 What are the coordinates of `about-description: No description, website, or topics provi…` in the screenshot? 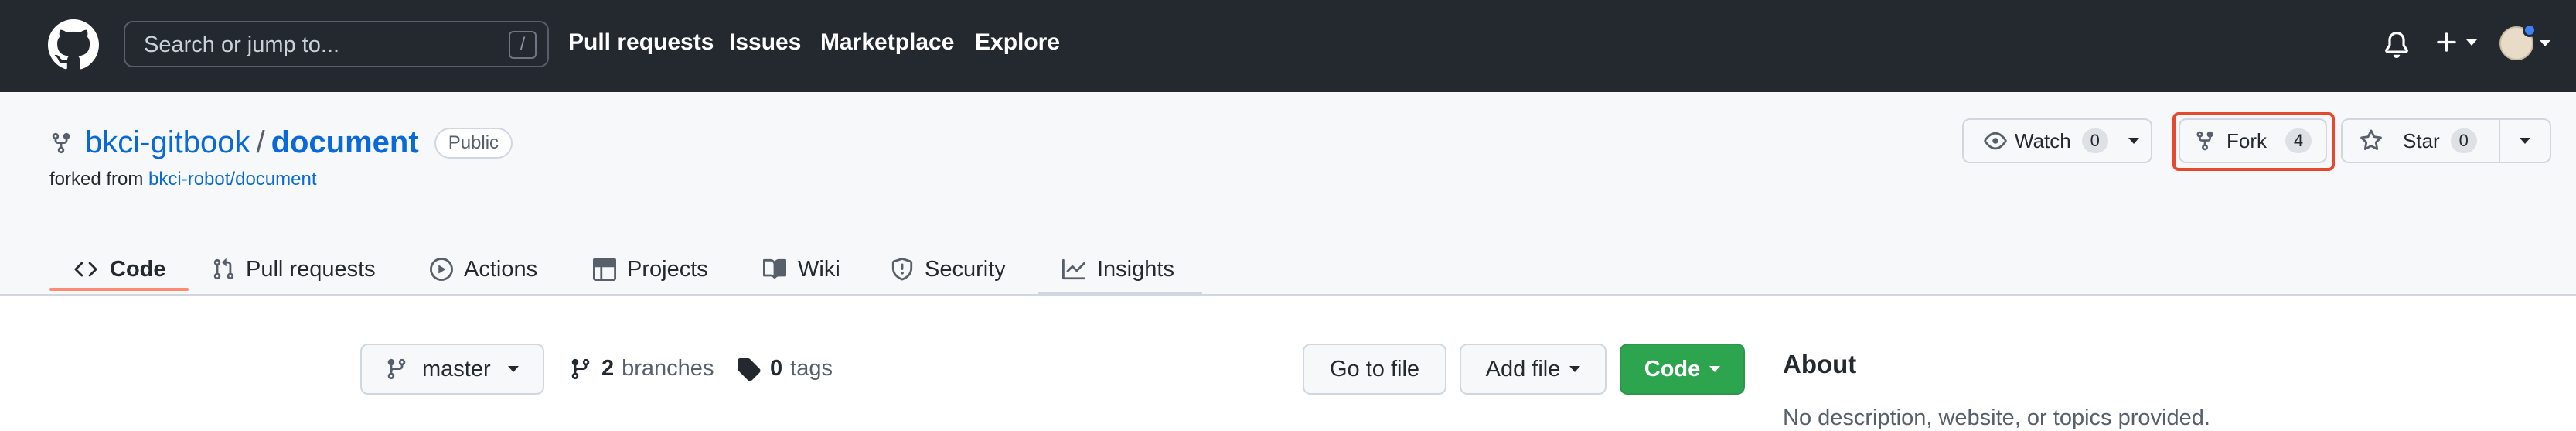 It's located at (1996, 417).